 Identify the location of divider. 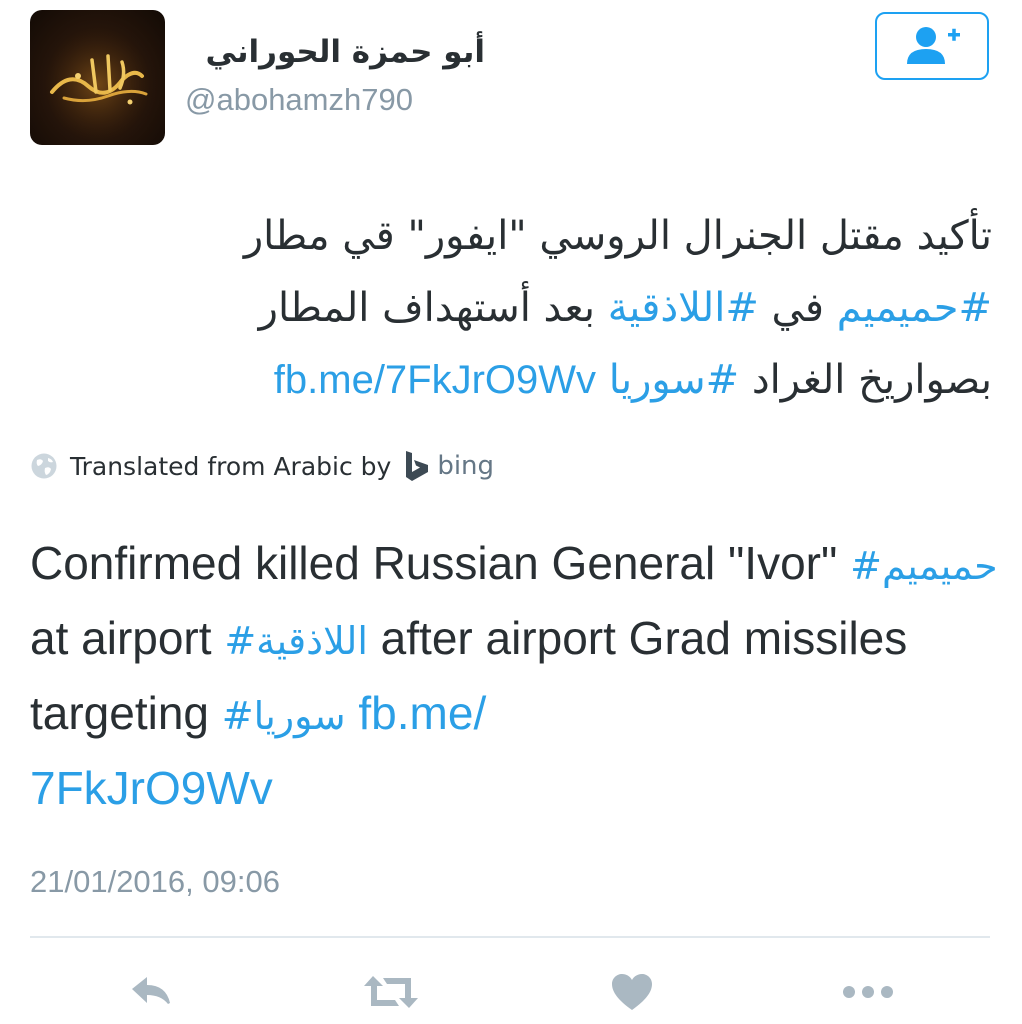
(510, 937).